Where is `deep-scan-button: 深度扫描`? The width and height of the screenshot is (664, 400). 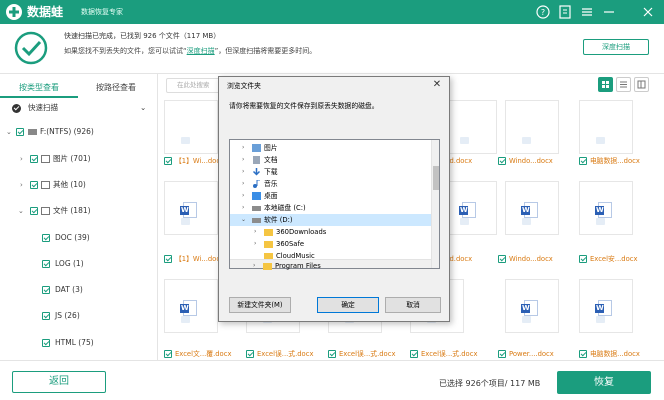
deep-scan-button: 深度扫描 is located at coordinates (616, 47).